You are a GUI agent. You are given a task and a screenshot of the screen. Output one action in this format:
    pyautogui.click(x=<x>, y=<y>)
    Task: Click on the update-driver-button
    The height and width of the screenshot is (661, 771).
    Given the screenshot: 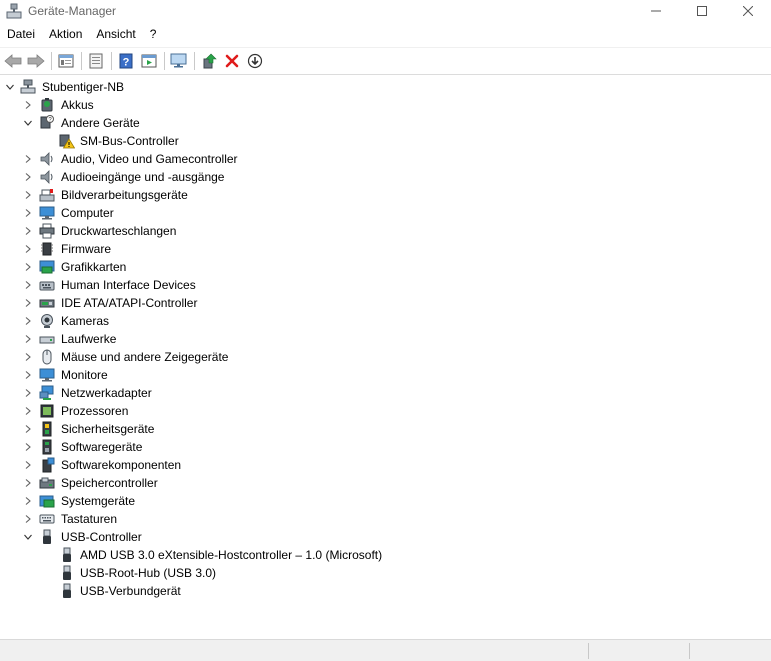 What is the action you would take?
    pyautogui.click(x=209, y=61)
    